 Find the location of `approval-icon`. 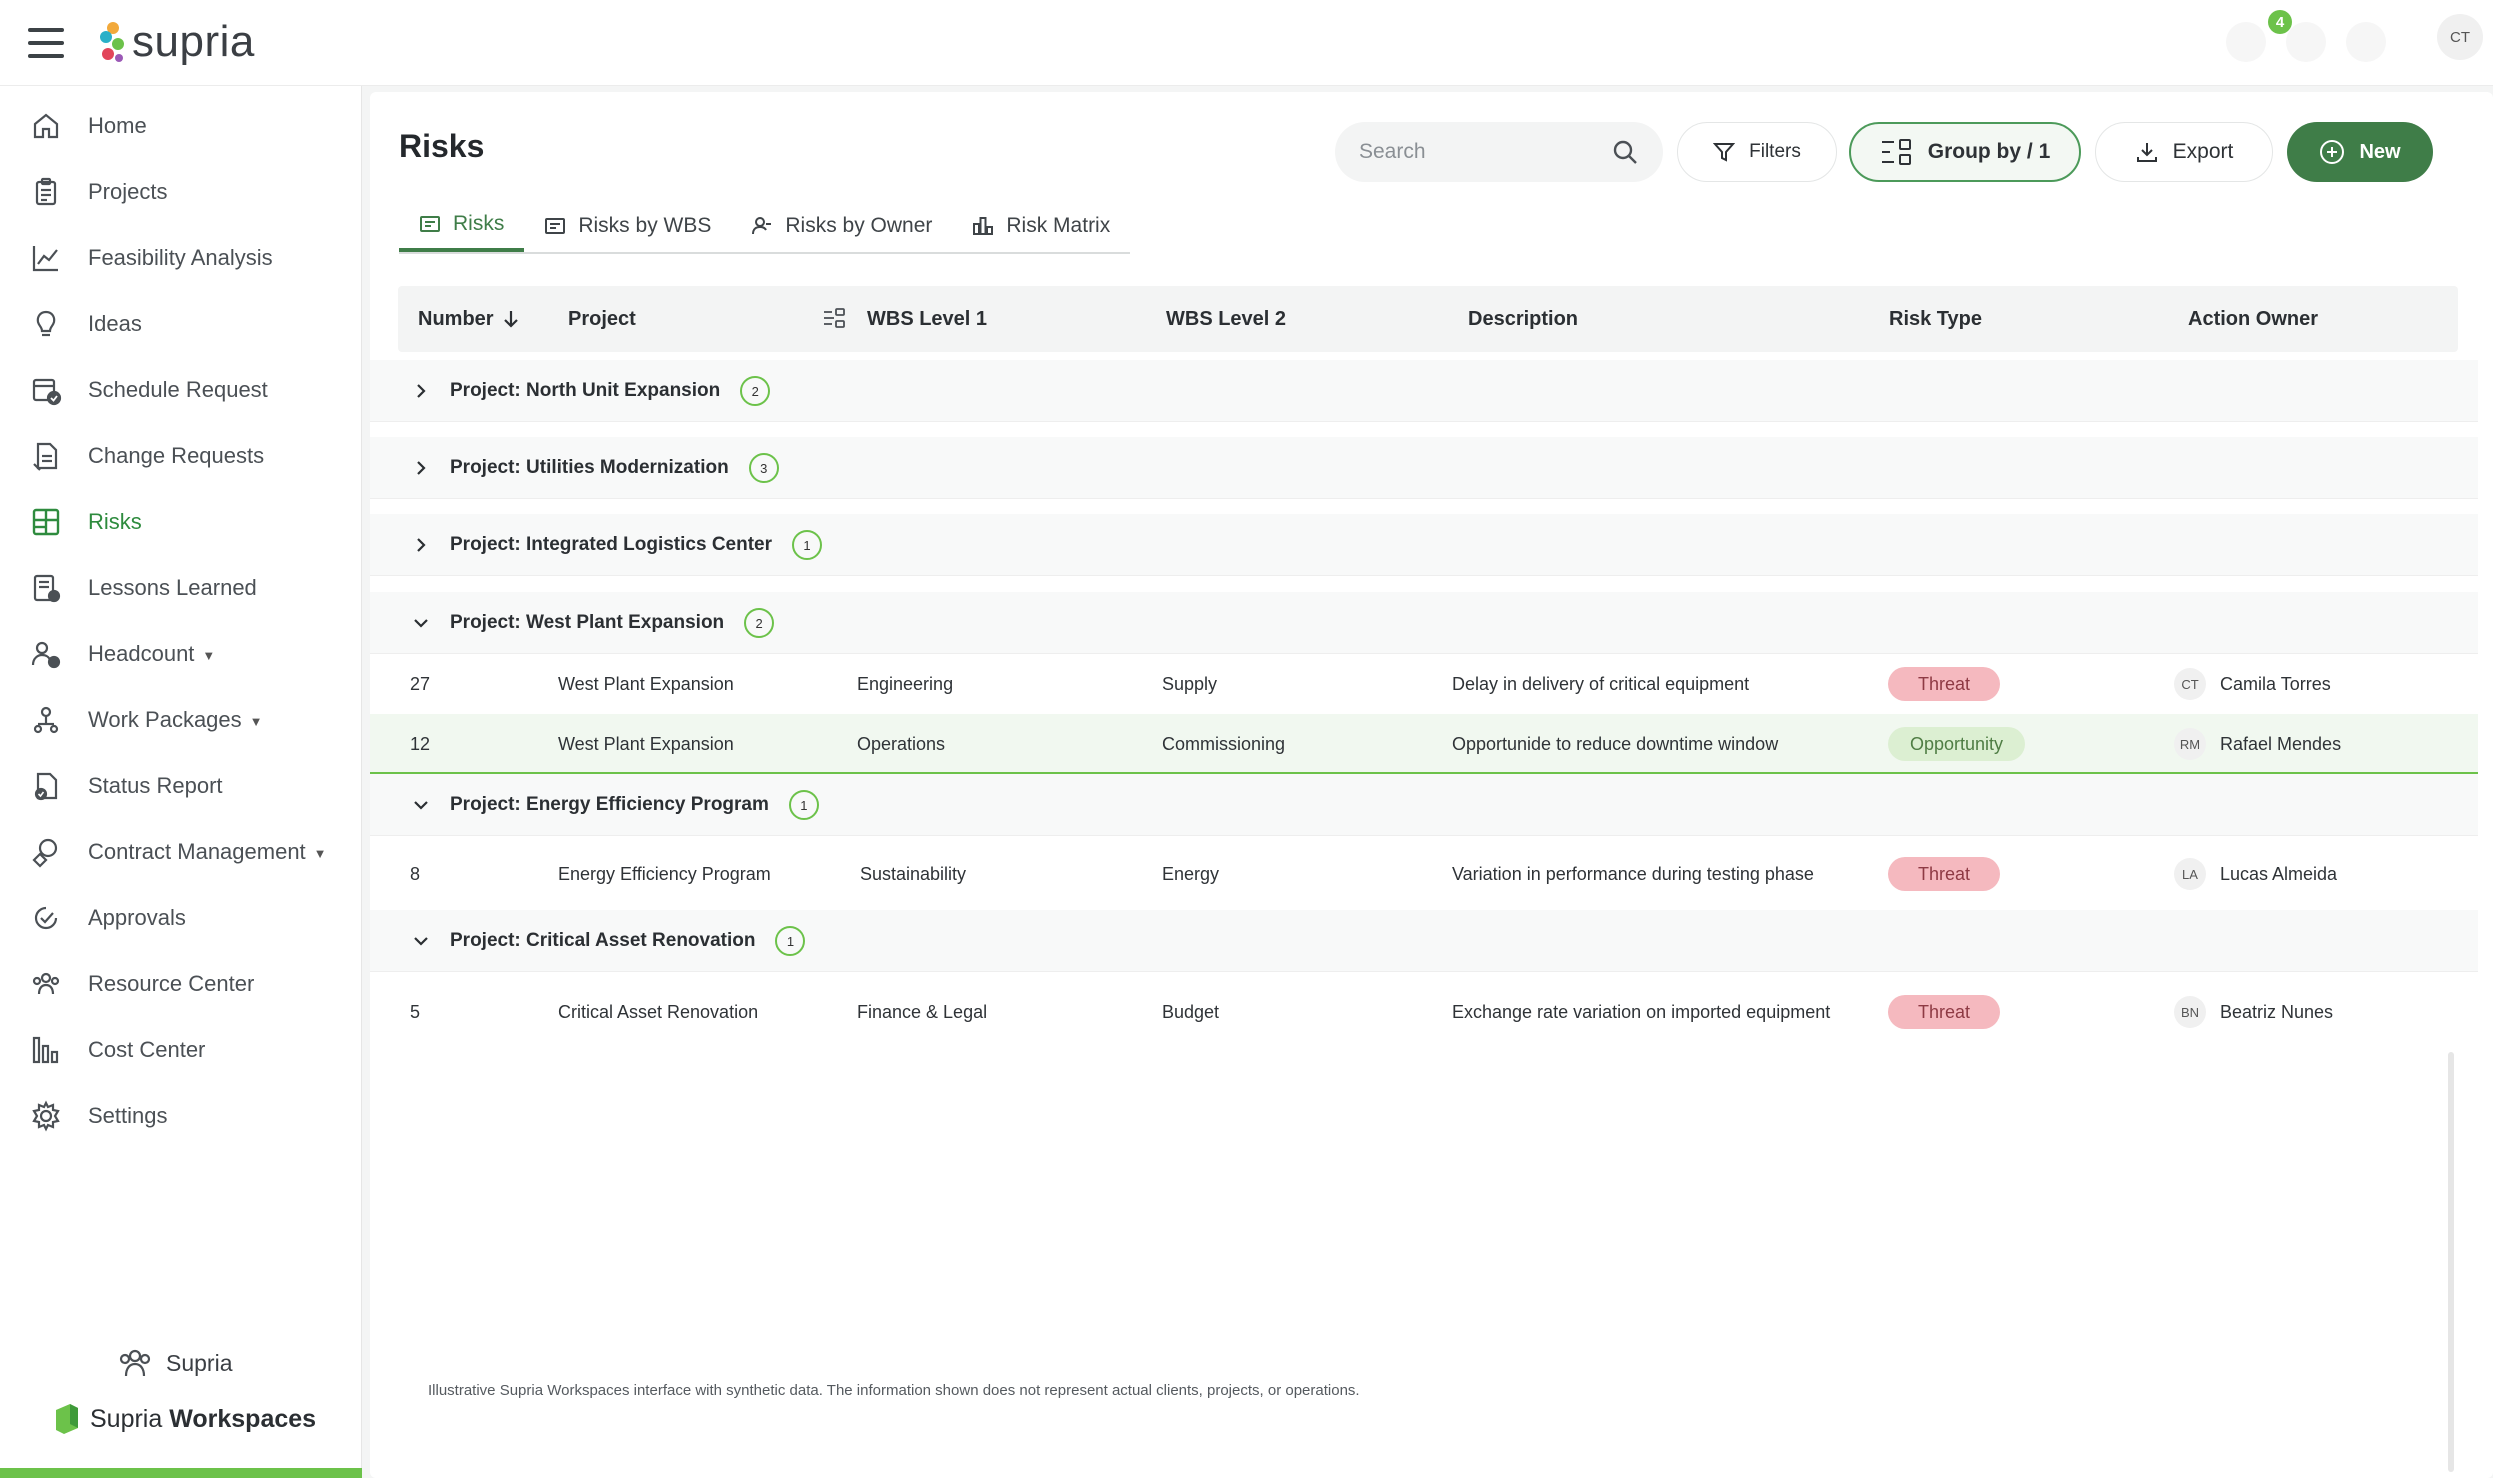

approval-icon is located at coordinates (46, 918).